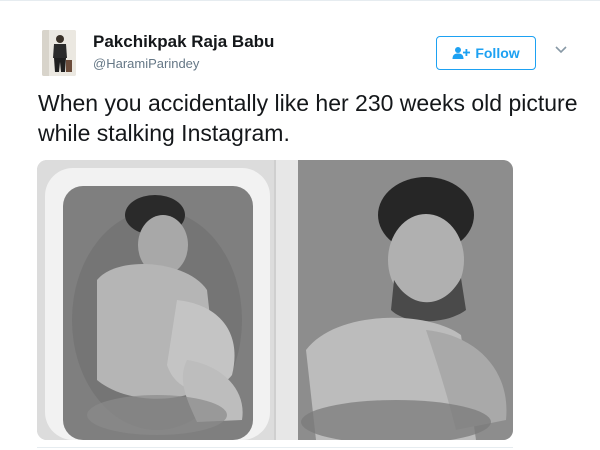 Image resolution: width=600 pixels, height=450 pixels. What do you see at coordinates (59, 53) in the screenshot?
I see `avatar` at bounding box center [59, 53].